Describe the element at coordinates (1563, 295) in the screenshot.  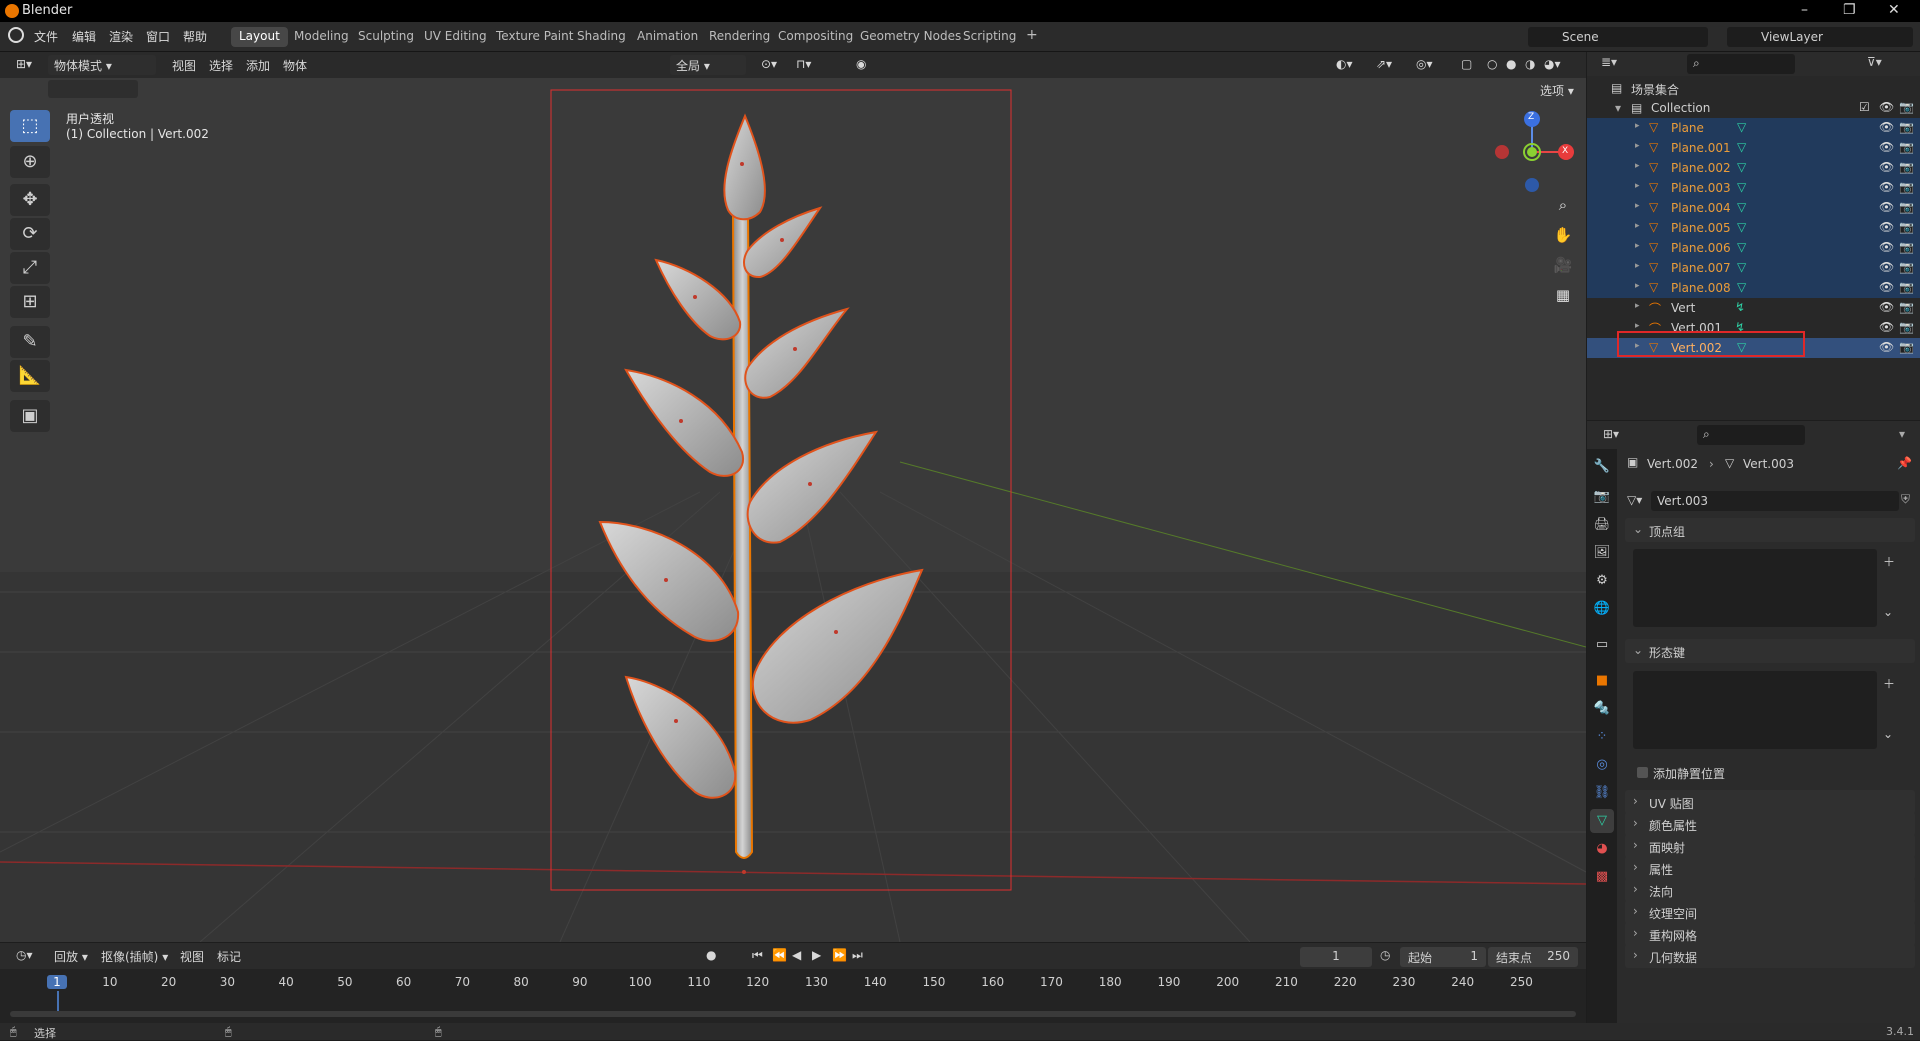
I see `perspective-grid-icon: ▦` at that location.